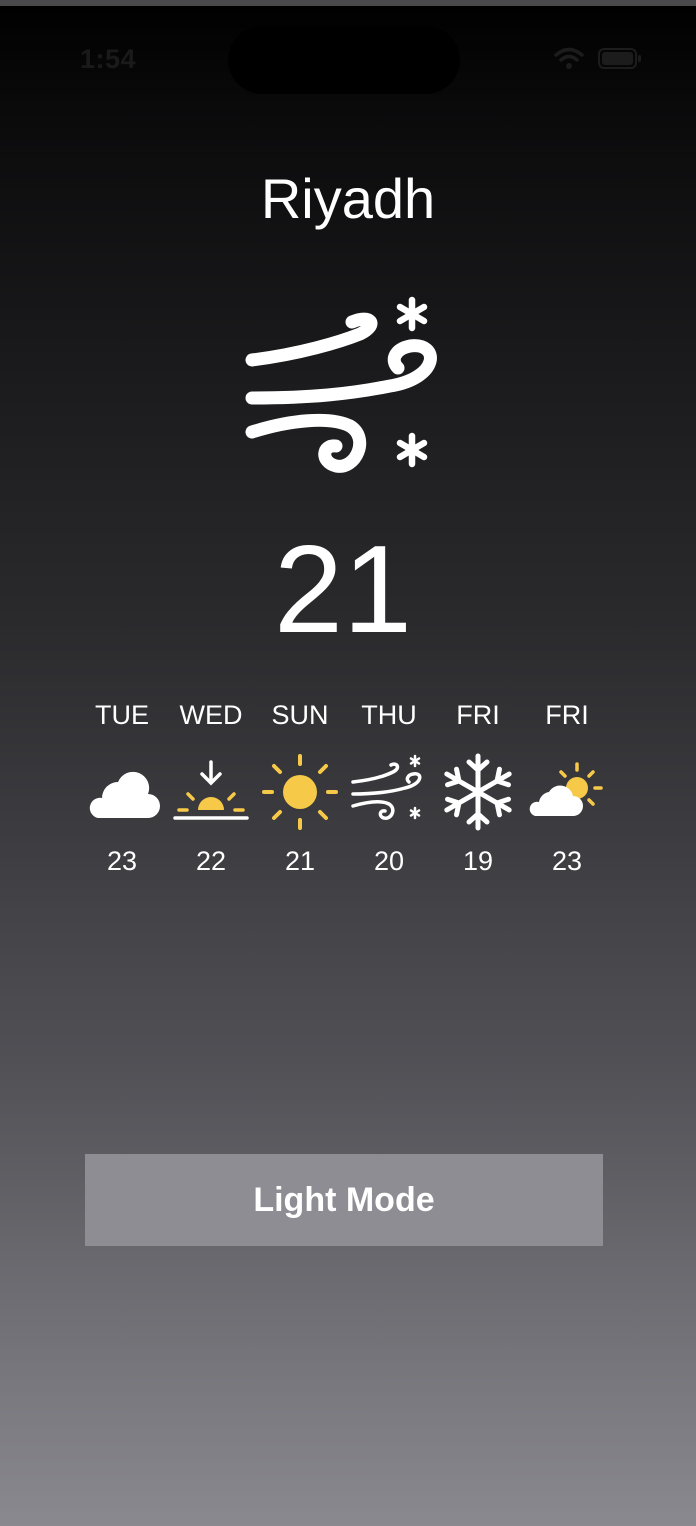 The image size is (696, 1526). I want to click on partly-cloudy-icon, so click(567, 792).